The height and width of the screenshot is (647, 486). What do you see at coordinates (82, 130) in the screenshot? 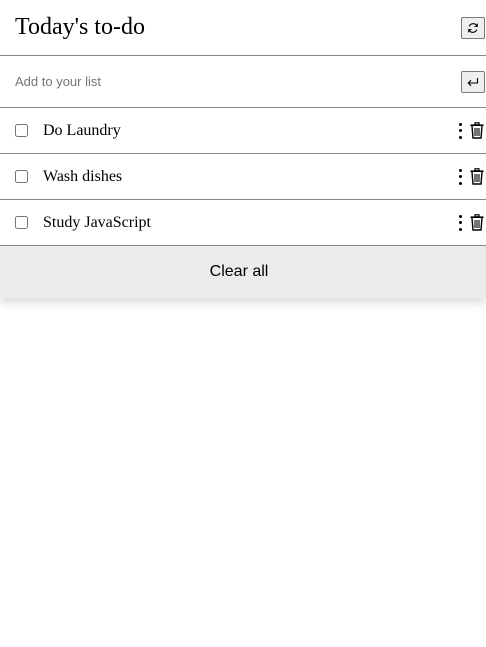
I see `task-label: Do Laundry` at bounding box center [82, 130].